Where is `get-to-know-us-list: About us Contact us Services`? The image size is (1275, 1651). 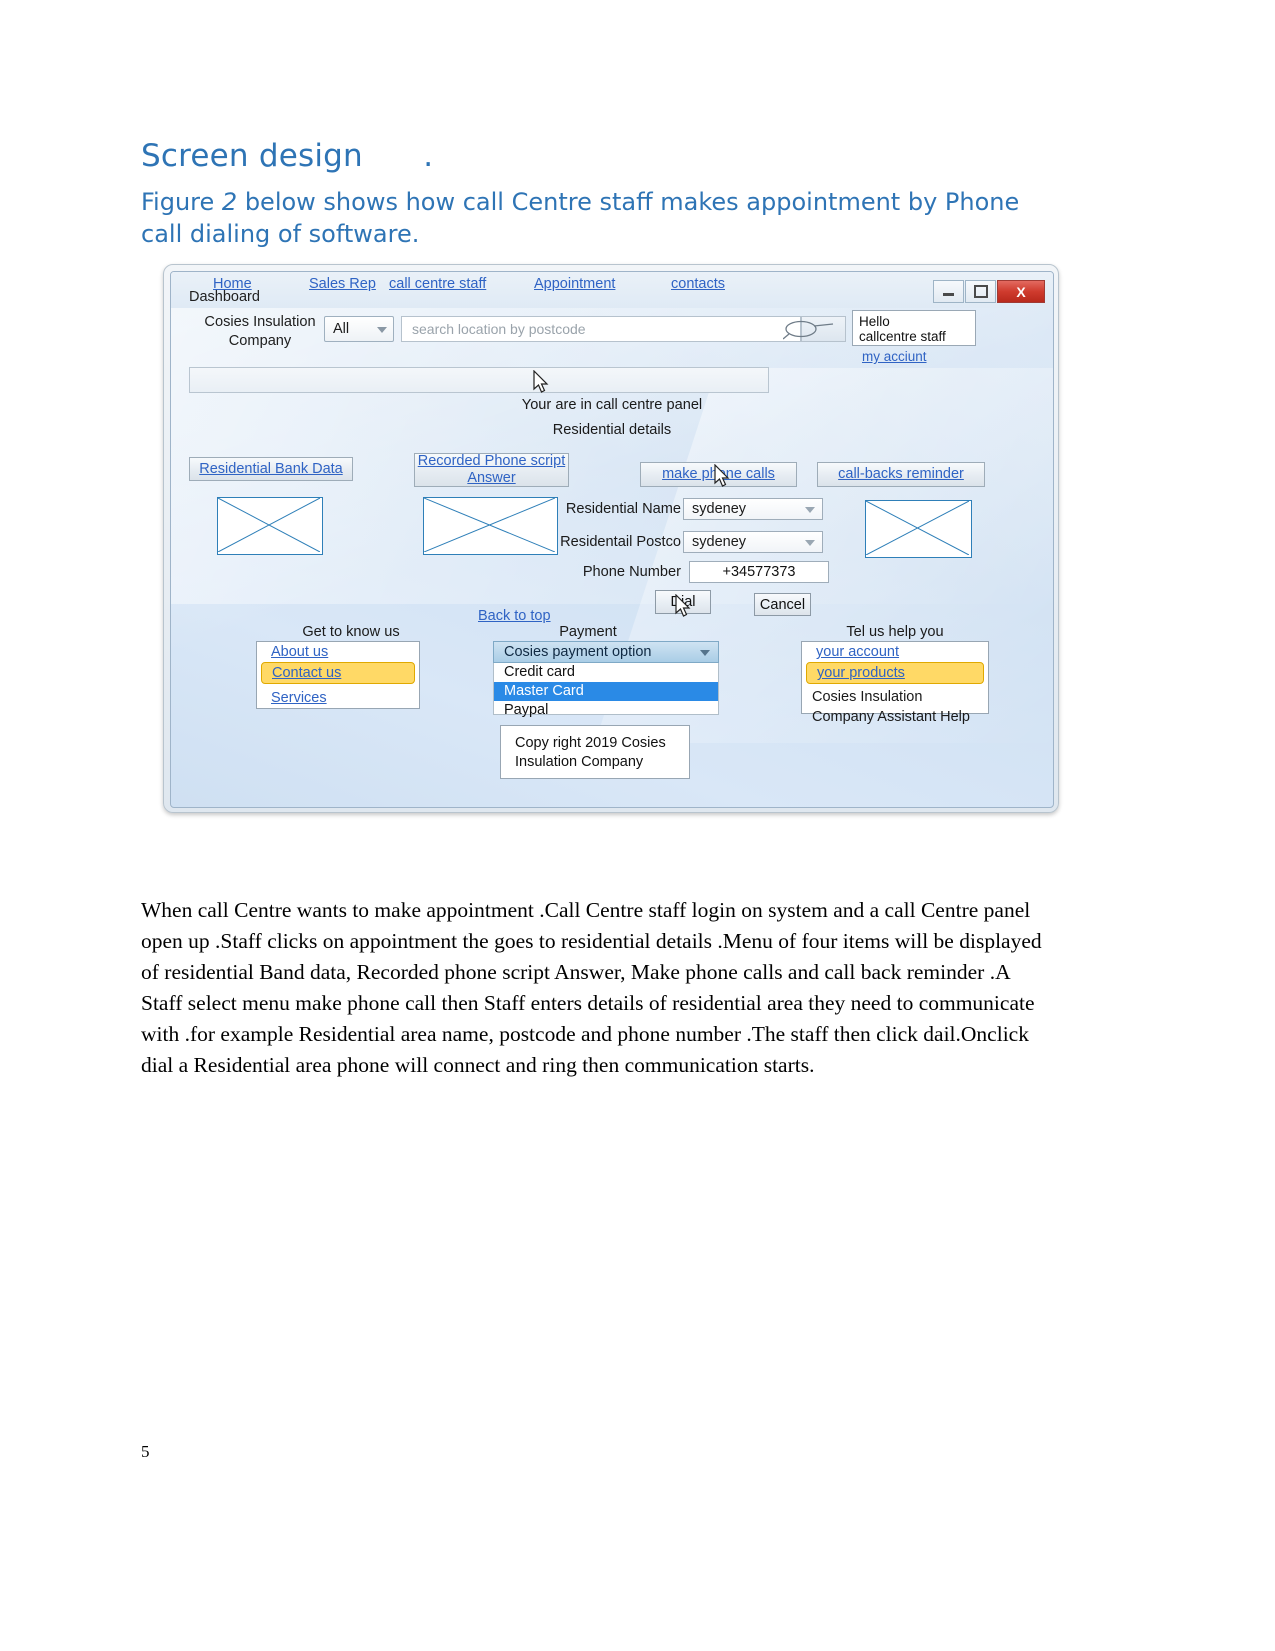
get-to-know-us-list: About us Contact us Services is located at coordinates (338, 675).